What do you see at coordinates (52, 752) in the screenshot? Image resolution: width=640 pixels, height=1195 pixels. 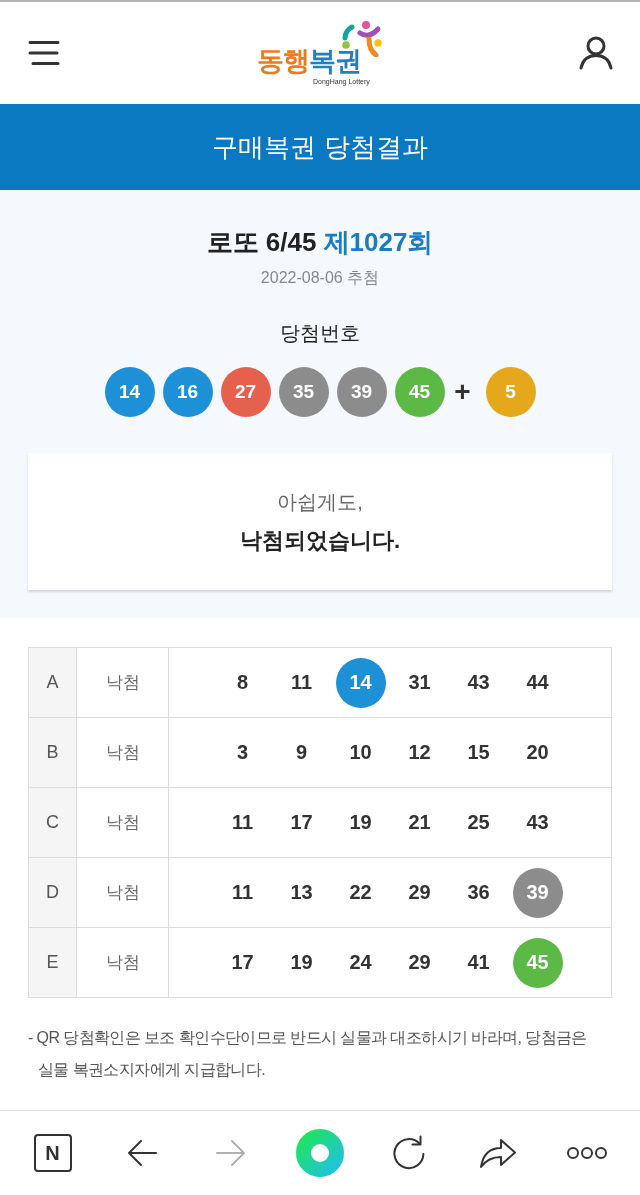 I see `ticket-letter: B` at bounding box center [52, 752].